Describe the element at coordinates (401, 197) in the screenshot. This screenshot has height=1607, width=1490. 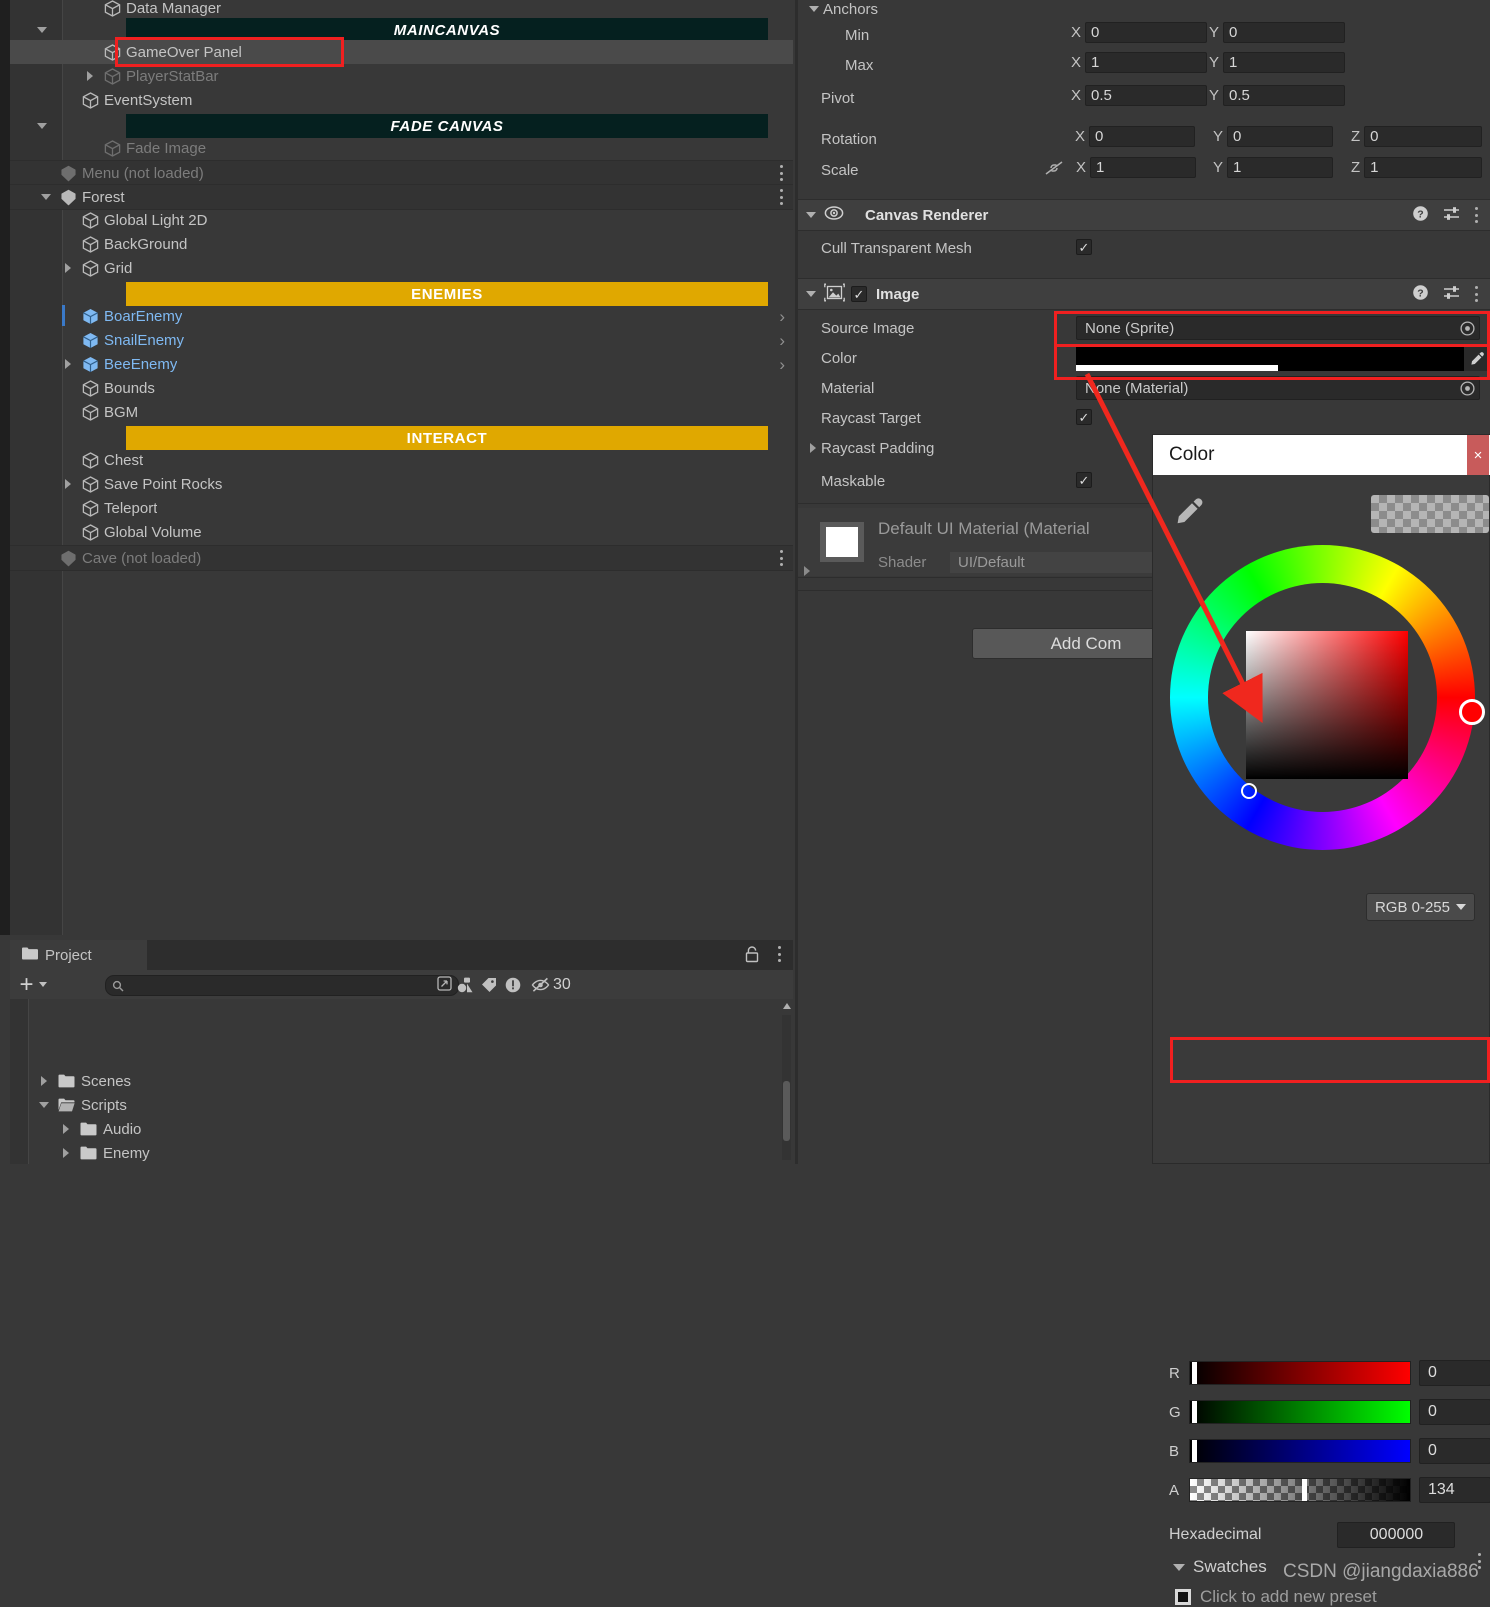
I see `hierarchy-row: Forest` at that location.